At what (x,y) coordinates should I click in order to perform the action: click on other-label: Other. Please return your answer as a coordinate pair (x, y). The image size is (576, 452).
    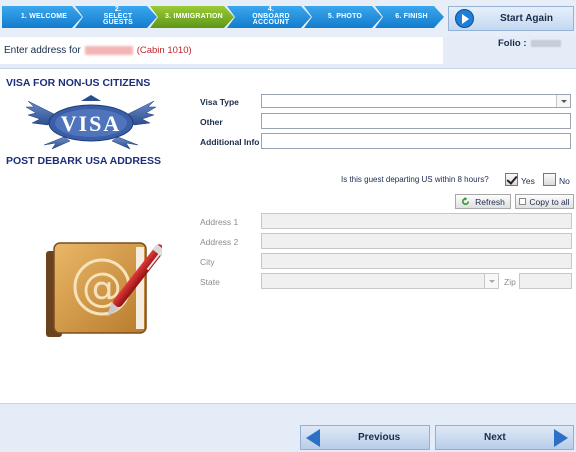
    Looking at the image, I should click on (211, 122).